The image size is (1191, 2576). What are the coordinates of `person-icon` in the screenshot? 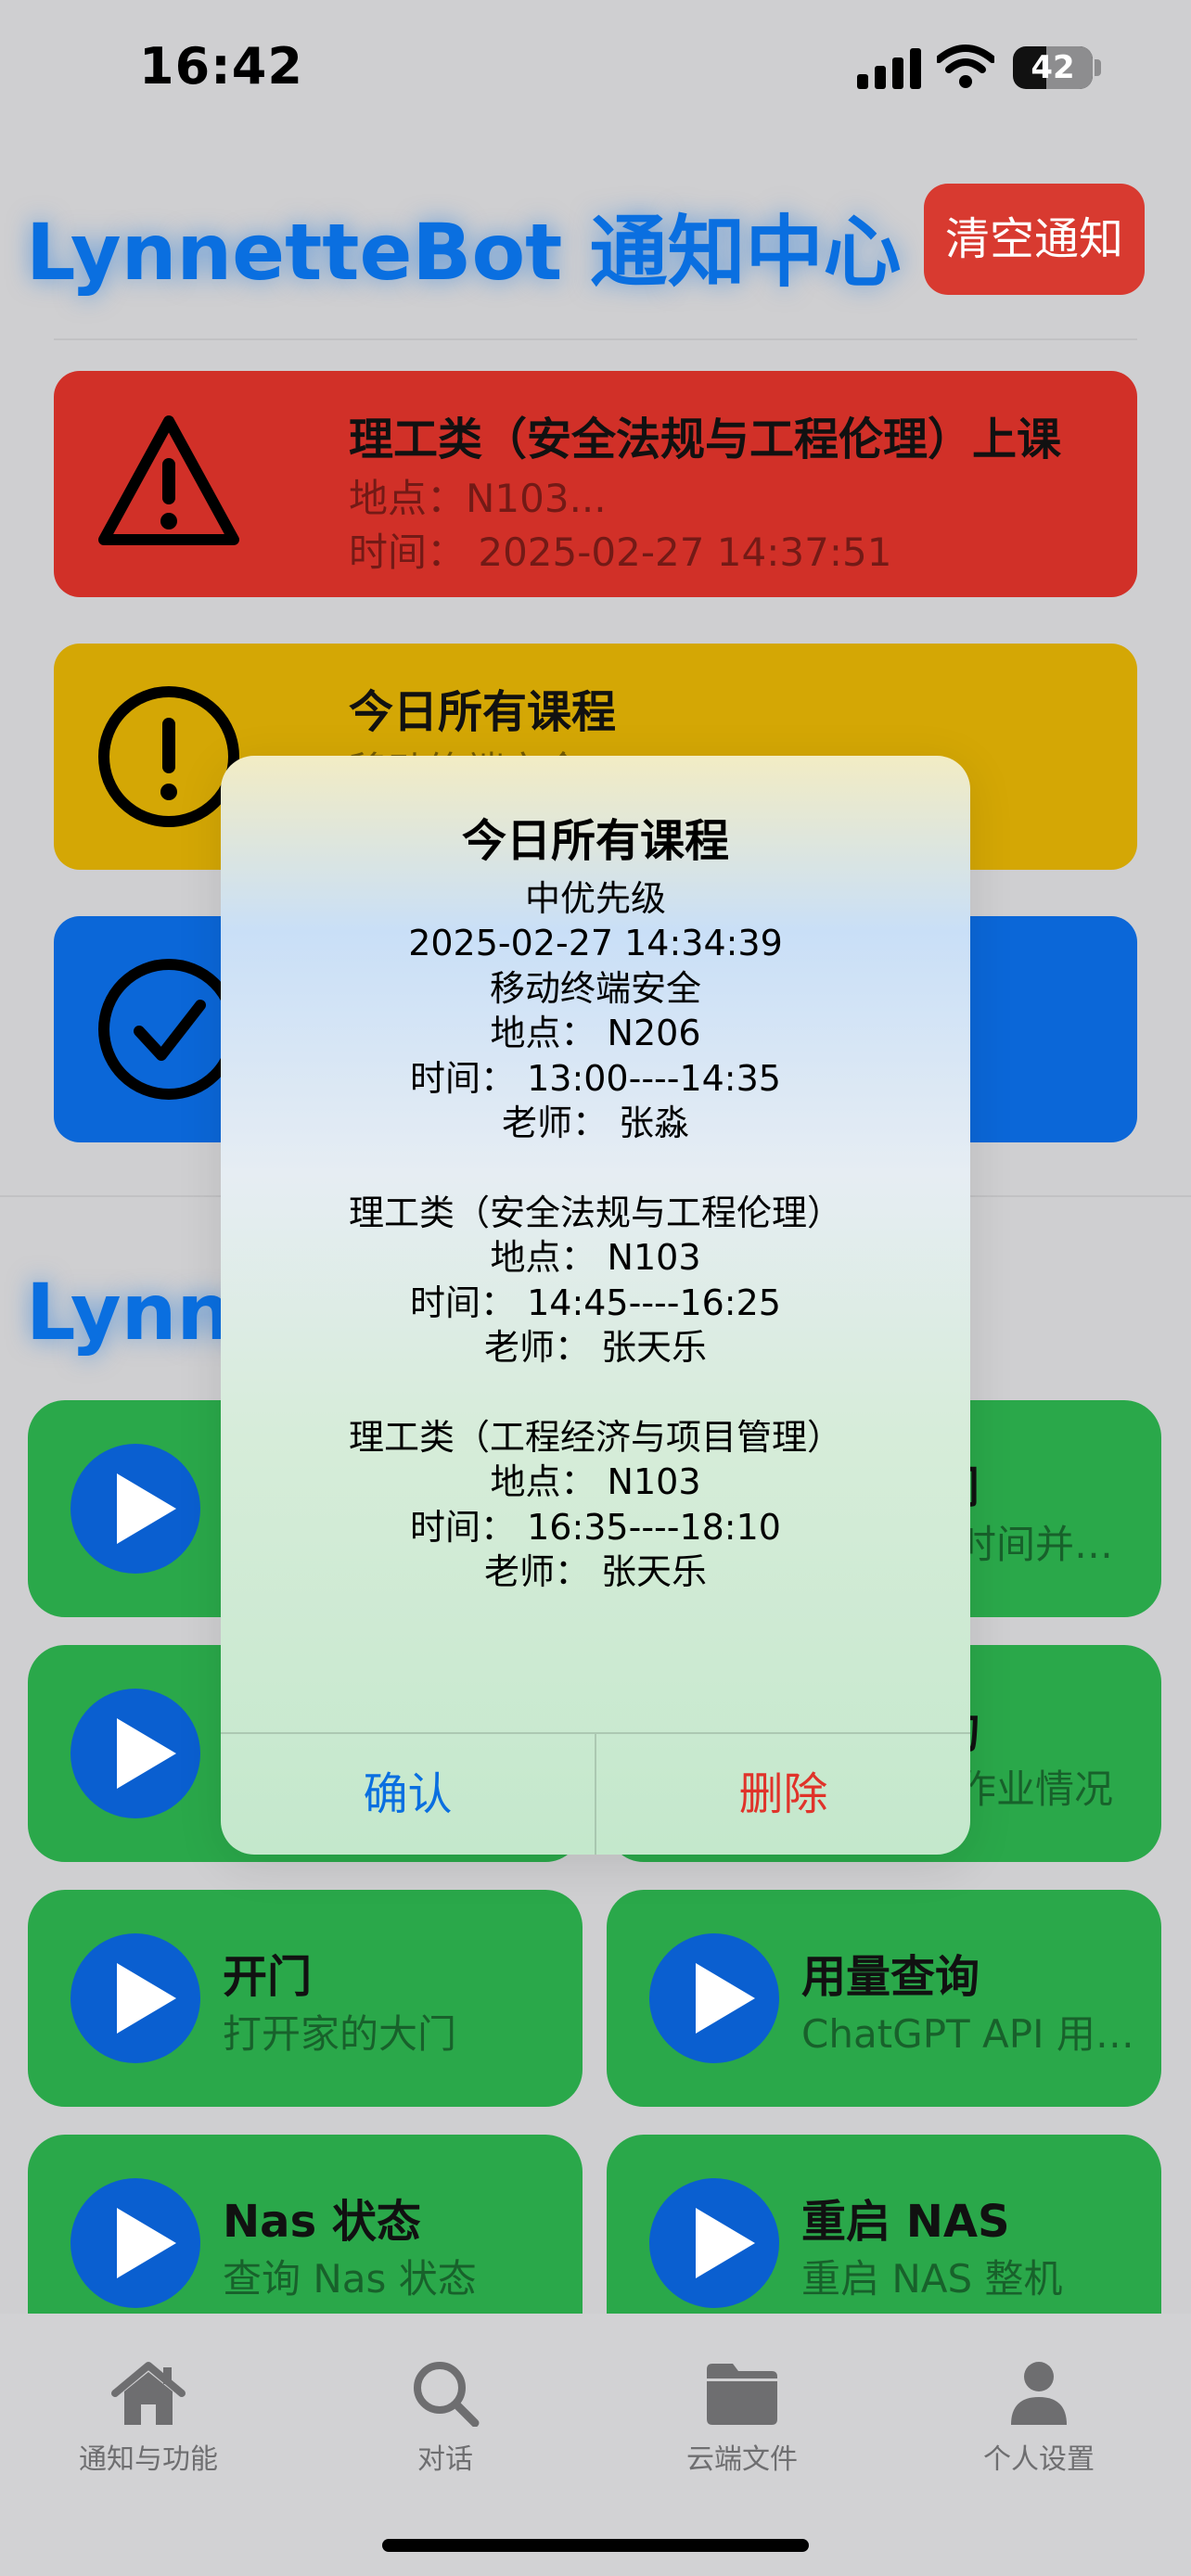 It's located at (1039, 2393).